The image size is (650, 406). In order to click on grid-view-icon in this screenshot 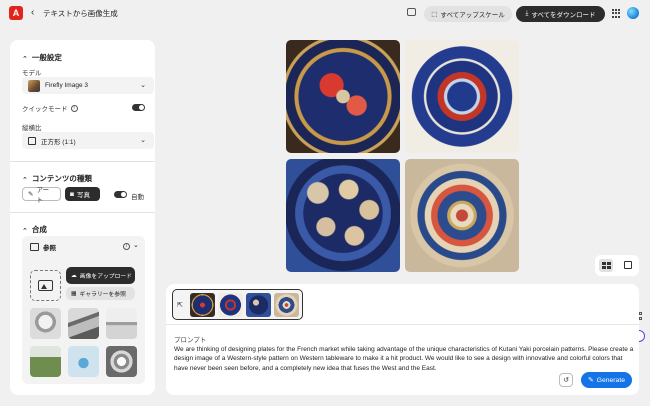, I will do `click(606, 265)`.